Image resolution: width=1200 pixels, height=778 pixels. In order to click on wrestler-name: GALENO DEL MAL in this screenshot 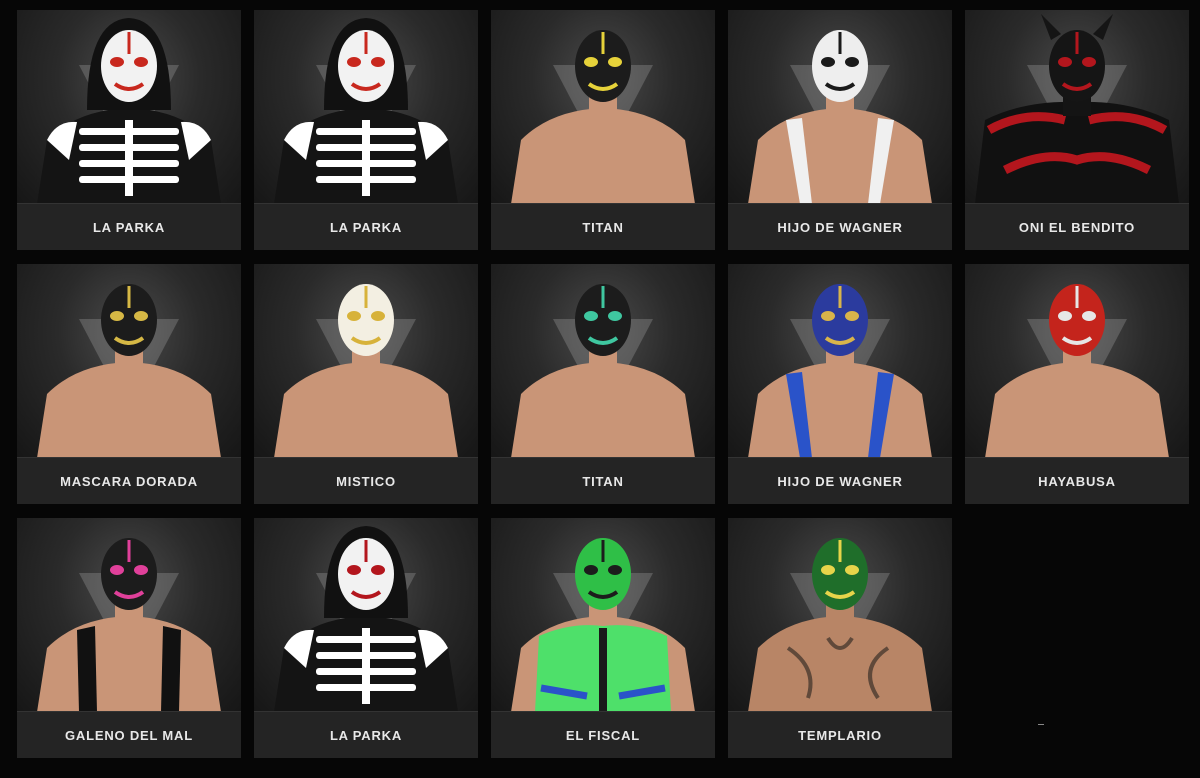, I will do `click(129, 735)`.